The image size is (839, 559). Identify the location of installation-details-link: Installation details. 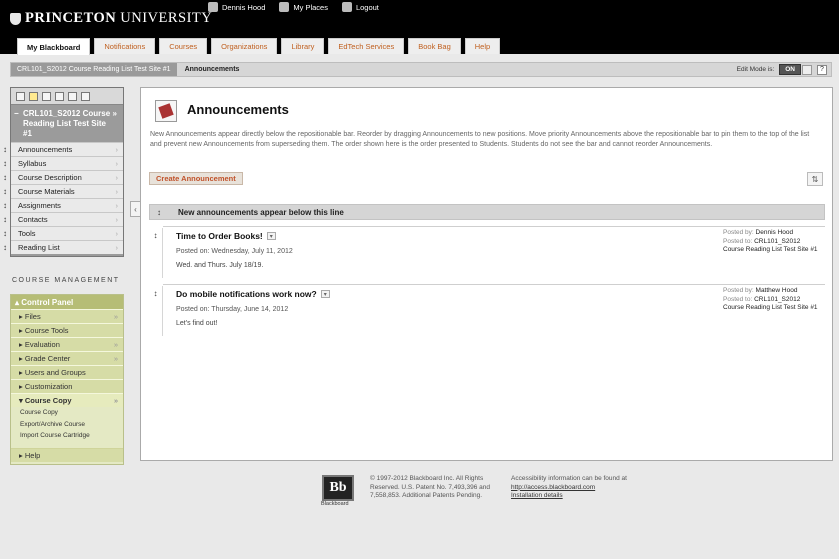
(581, 496).